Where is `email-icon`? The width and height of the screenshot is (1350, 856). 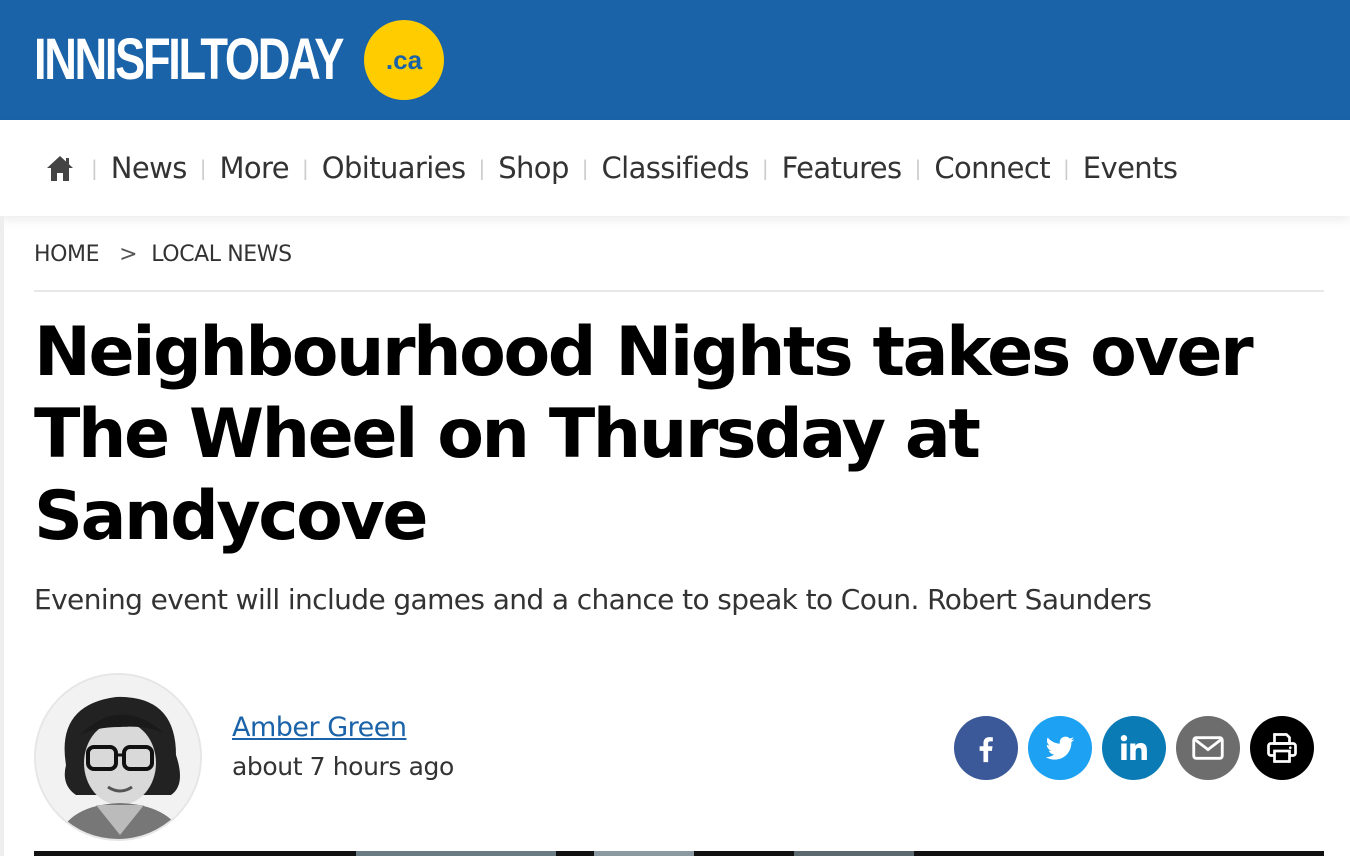
email-icon is located at coordinates (1208, 748).